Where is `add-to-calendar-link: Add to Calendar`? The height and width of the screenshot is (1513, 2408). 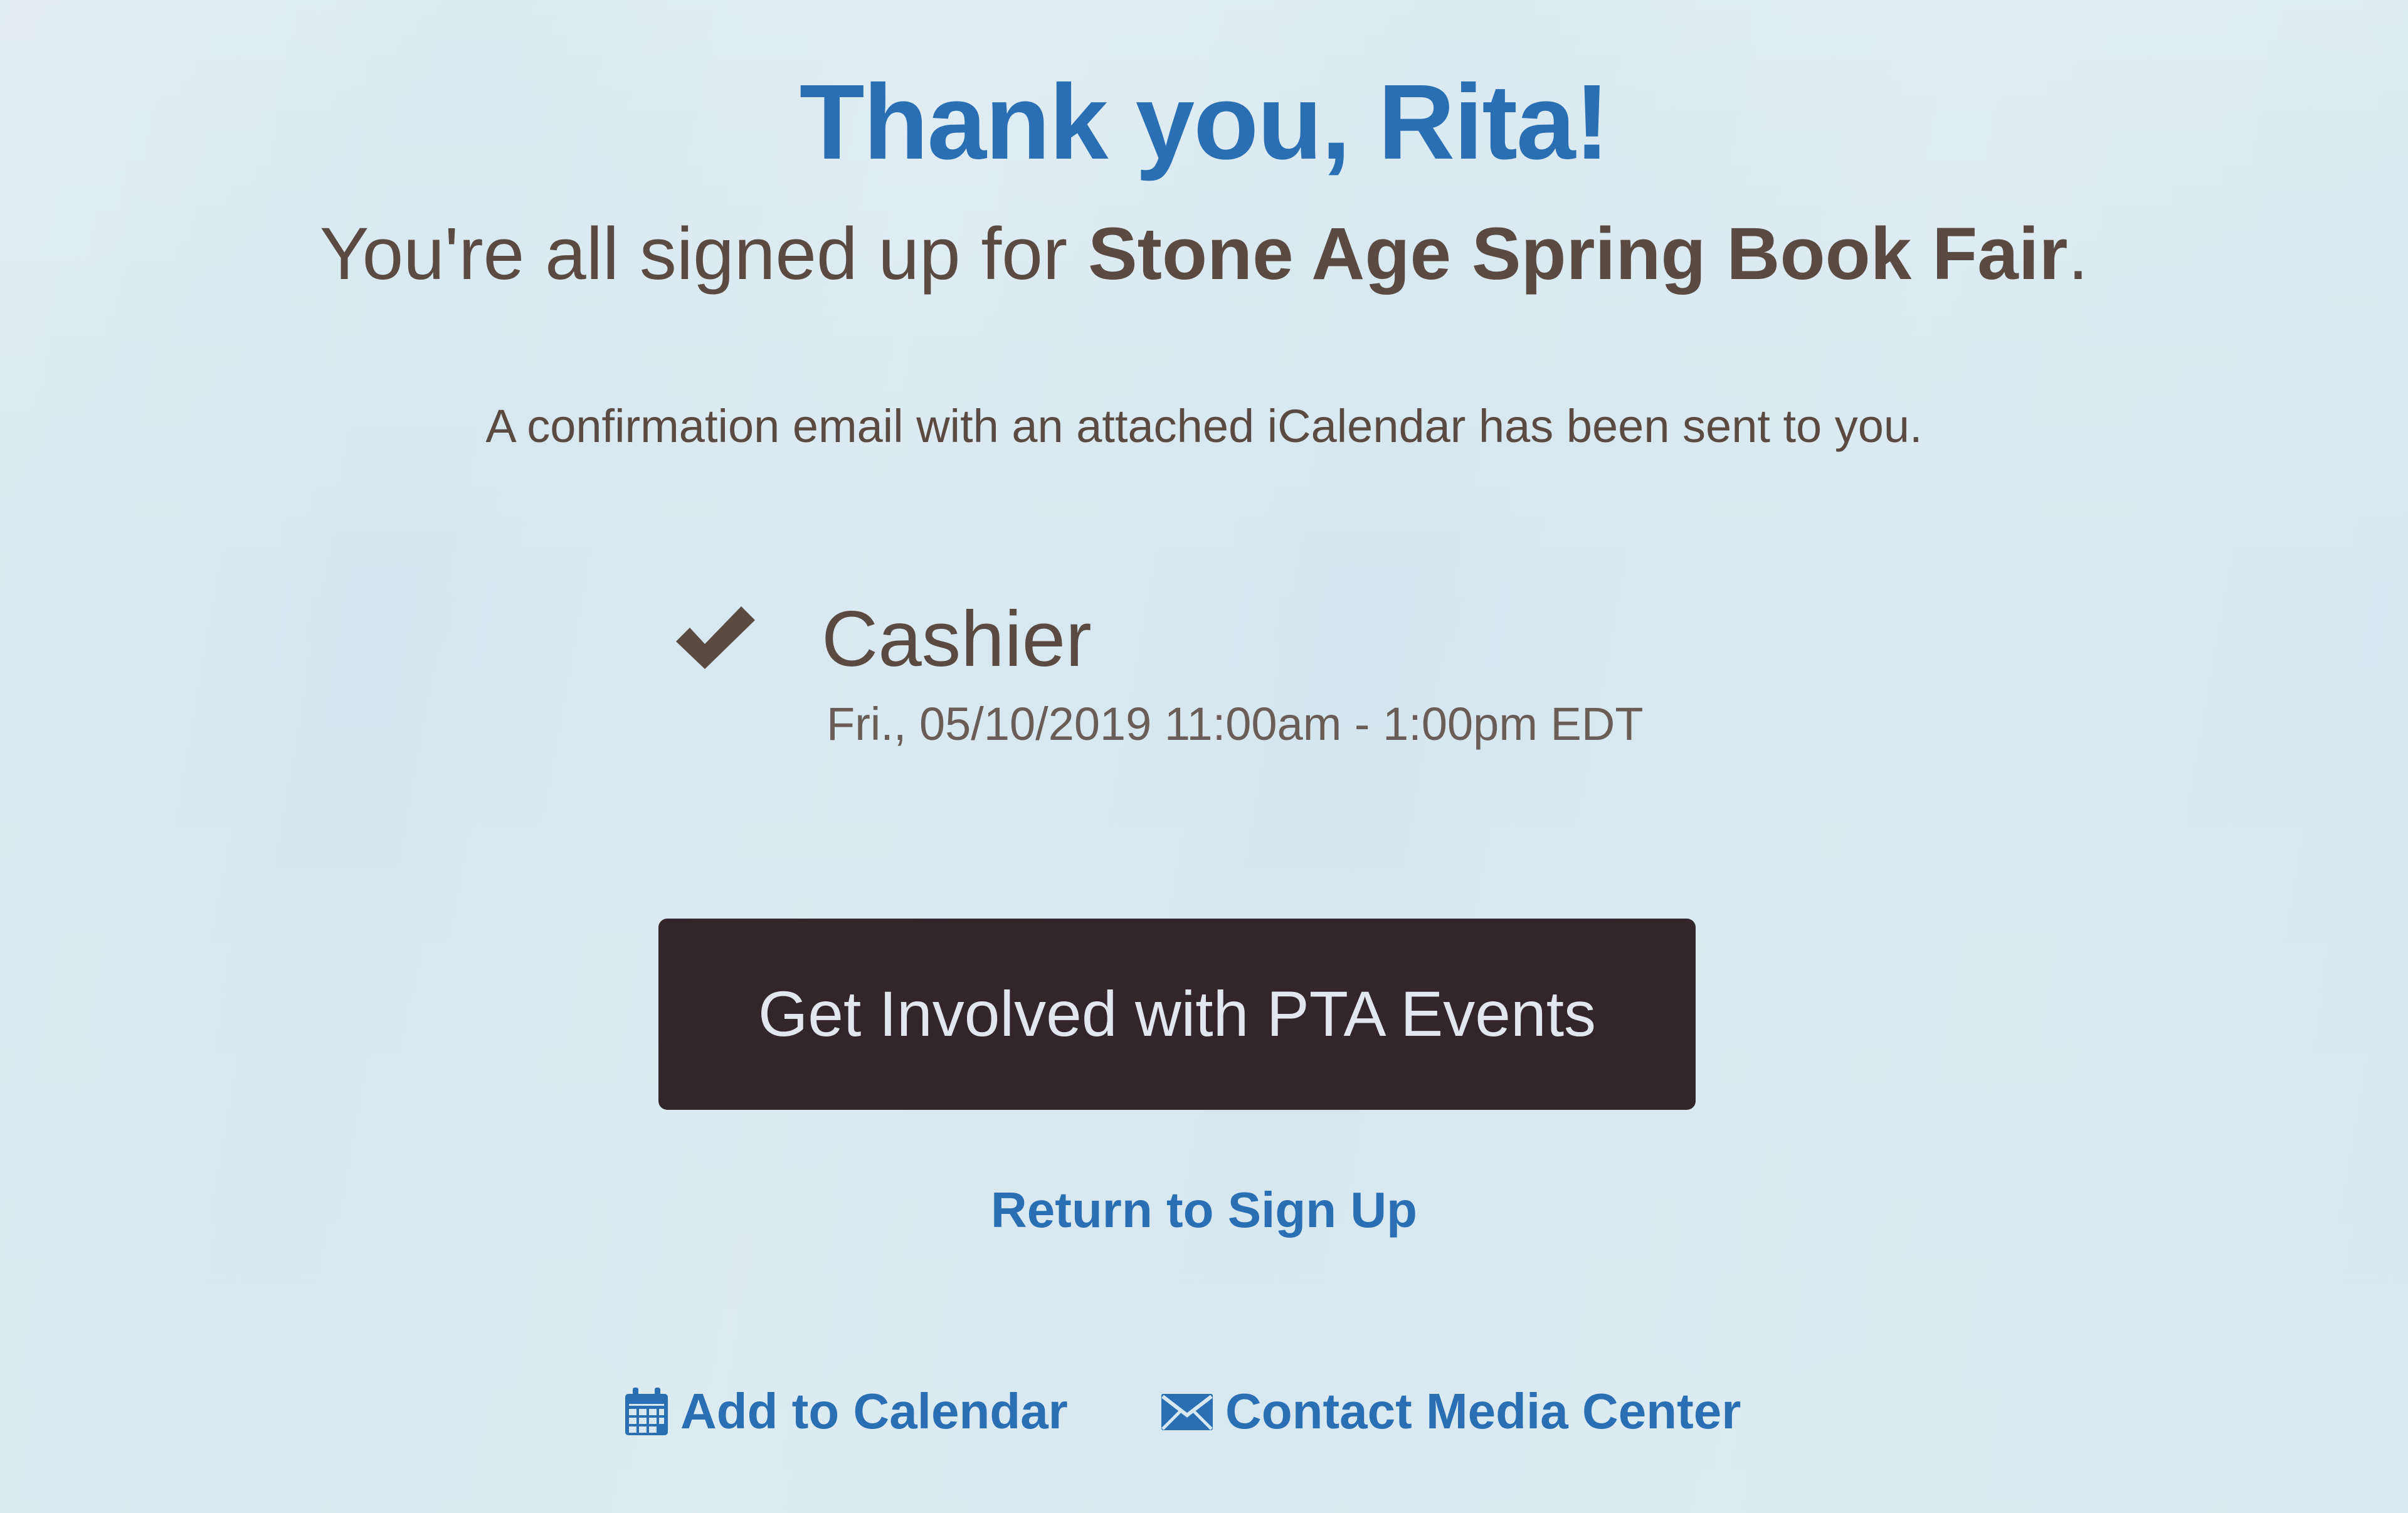
add-to-calendar-link: Add to Calendar is located at coordinates (846, 1408).